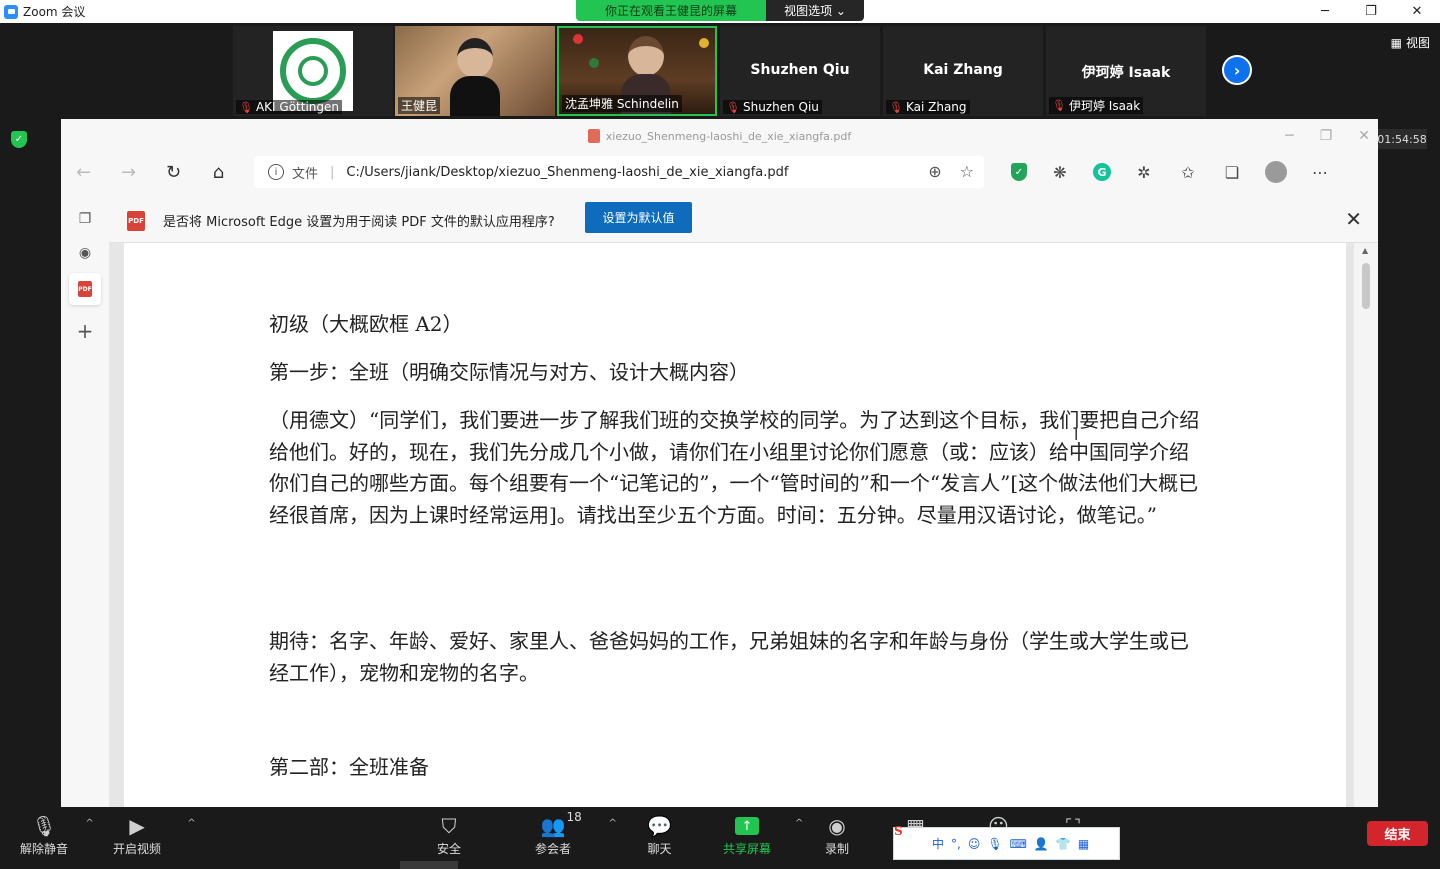 Image resolution: width=1440 pixels, height=869 pixels. What do you see at coordinates (659, 837) in the screenshot?
I see `chat-button: 💬 聊天` at bounding box center [659, 837].